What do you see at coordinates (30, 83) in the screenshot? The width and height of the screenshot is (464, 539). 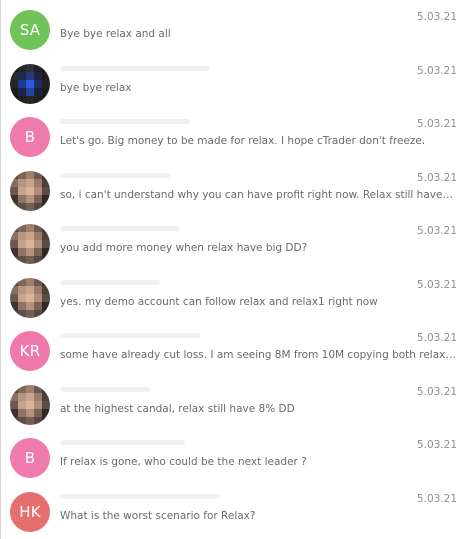 I see `avatar-pixelated-icon` at bounding box center [30, 83].